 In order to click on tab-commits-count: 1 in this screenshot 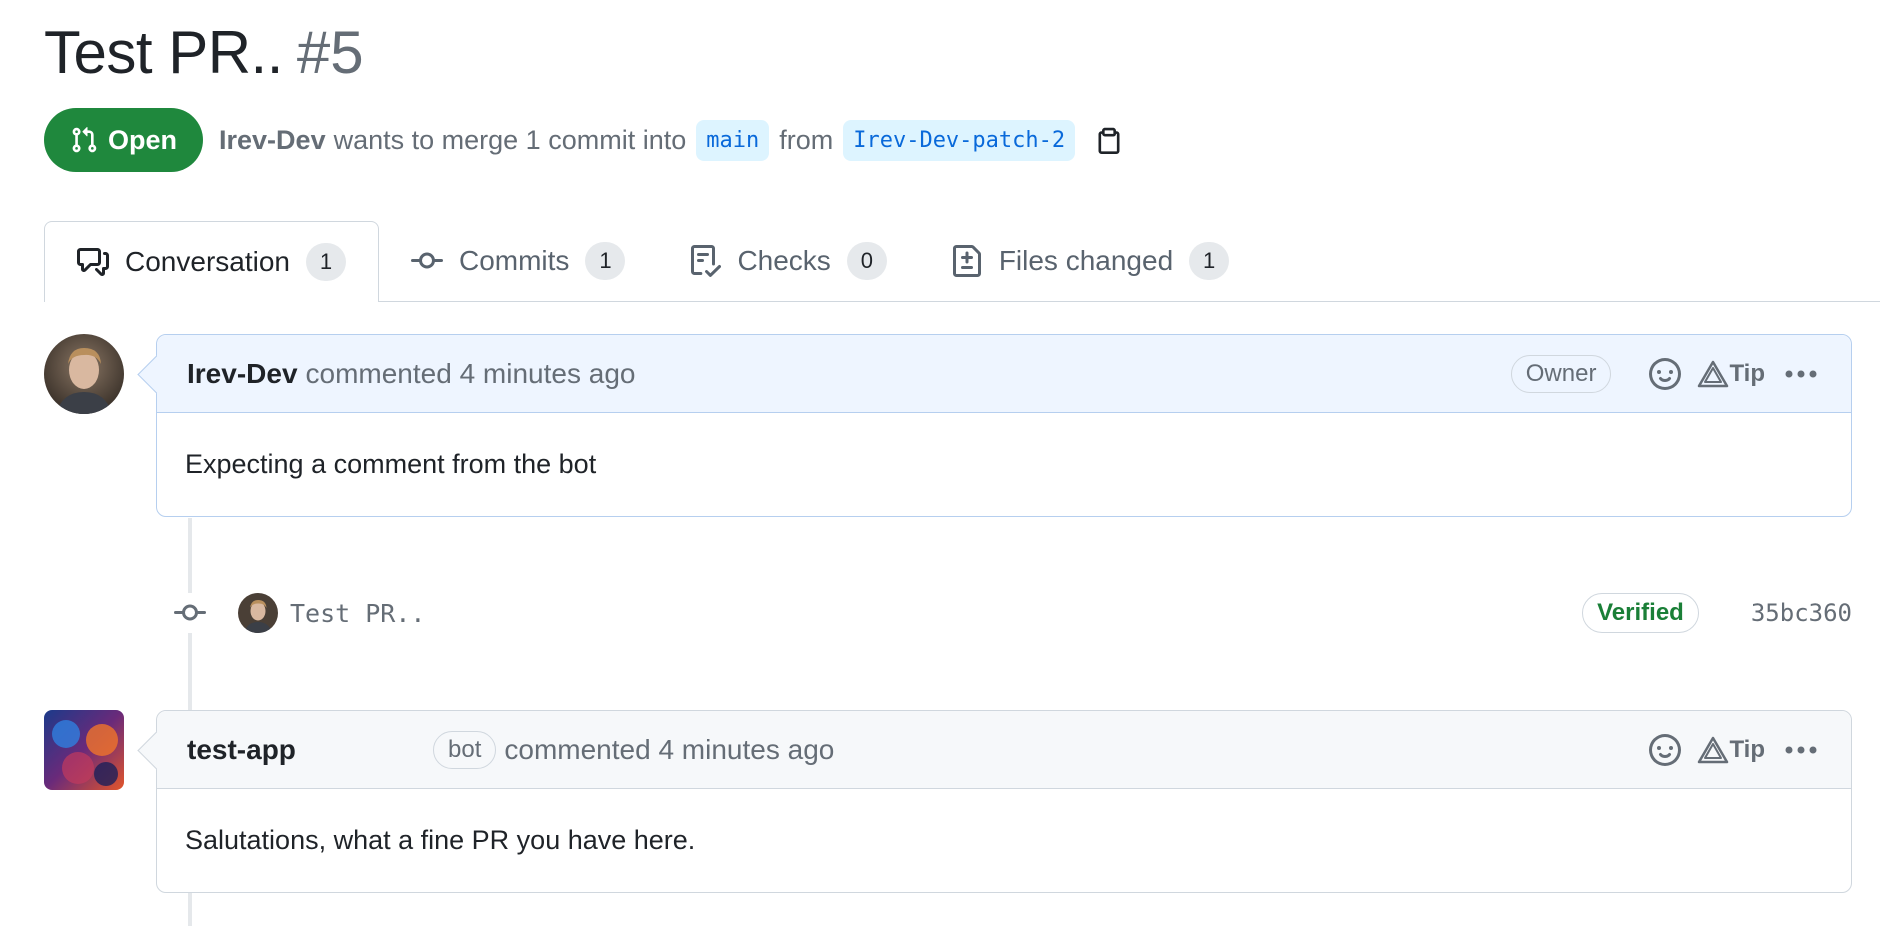, I will do `click(605, 261)`.